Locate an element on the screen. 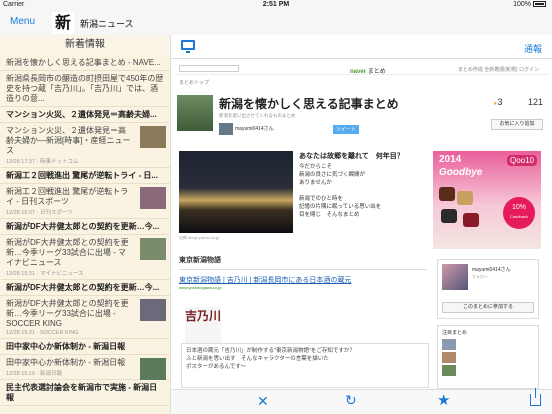 This screenshot has width=552, height=414. app-title: 新潟ニュース is located at coordinates (107, 24).